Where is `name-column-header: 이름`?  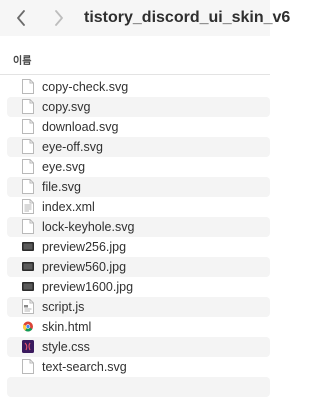
name-column-header: 이름 is located at coordinates (22, 59).